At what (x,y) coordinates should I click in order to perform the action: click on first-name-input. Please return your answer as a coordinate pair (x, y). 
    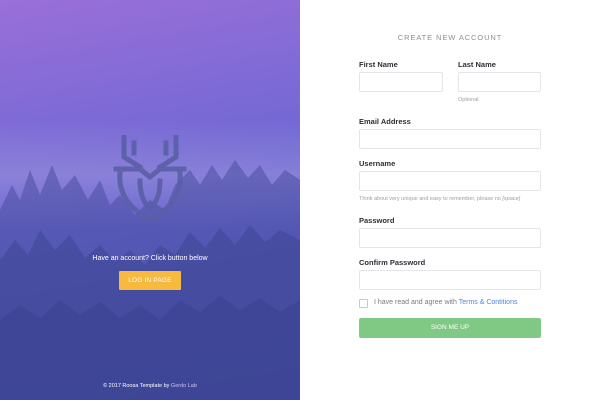
    Looking at the image, I should click on (401, 82).